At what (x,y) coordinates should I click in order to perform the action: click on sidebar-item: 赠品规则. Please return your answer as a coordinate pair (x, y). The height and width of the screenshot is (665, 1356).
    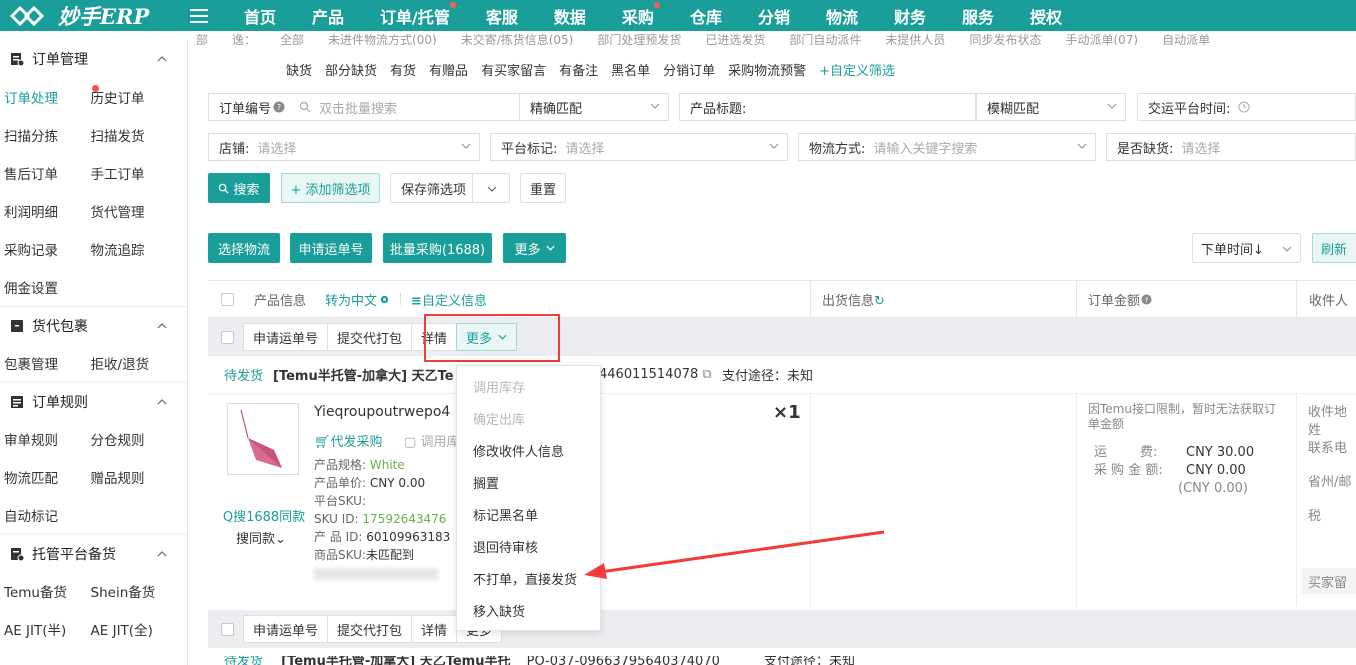
    Looking at the image, I should click on (118, 477).